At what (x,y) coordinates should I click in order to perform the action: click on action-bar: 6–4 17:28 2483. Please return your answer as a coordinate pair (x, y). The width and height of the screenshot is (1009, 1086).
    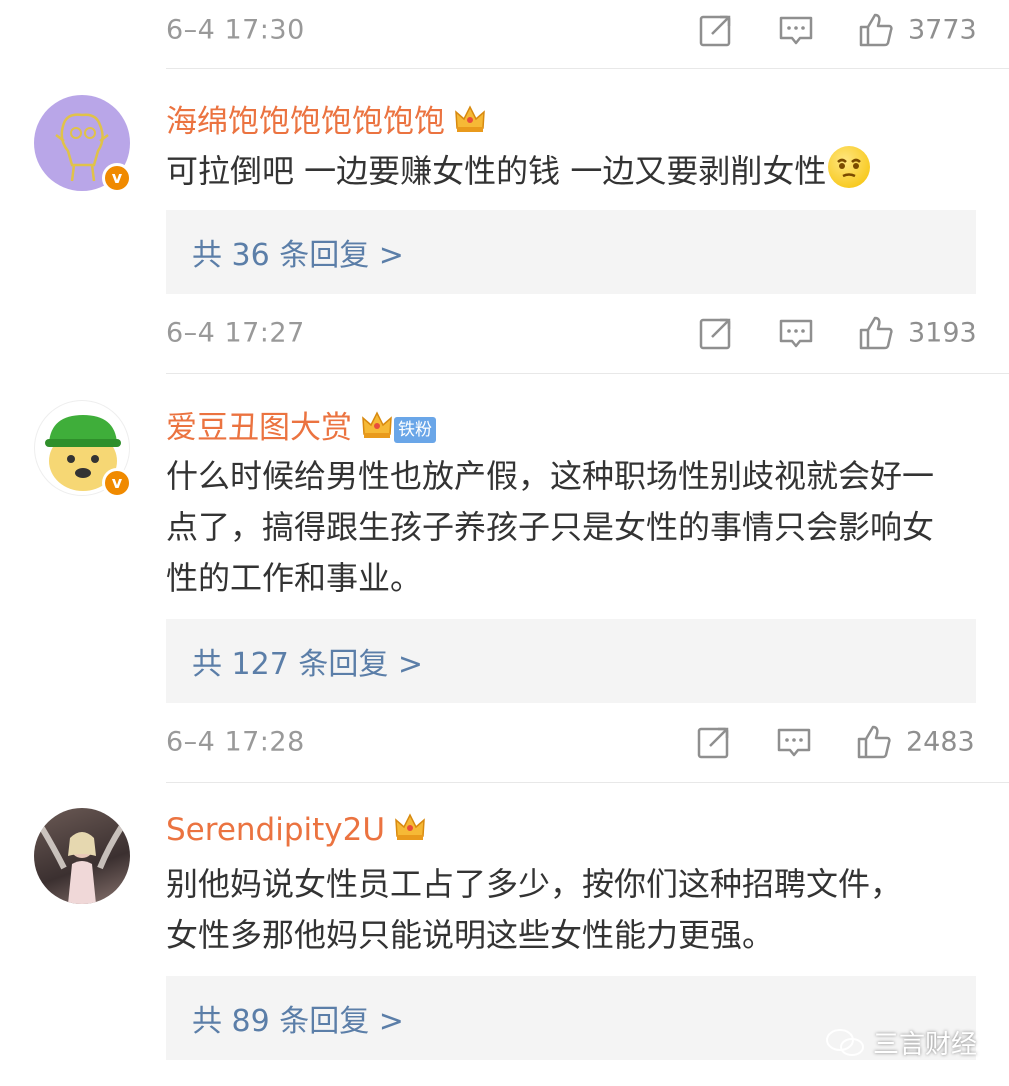
    Looking at the image, I should click on (504, 742).